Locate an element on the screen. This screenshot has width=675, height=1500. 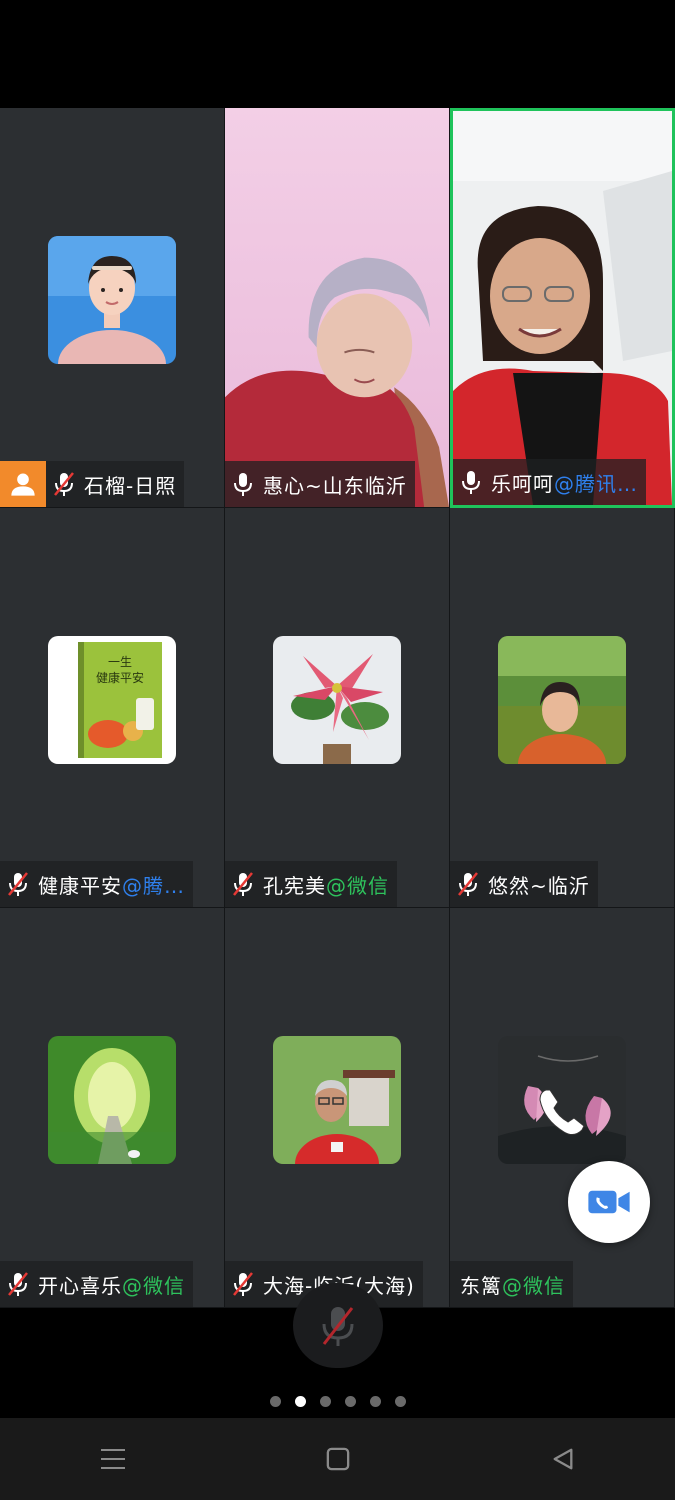
mute-toggle-button is located at coordinates (338, 1325).